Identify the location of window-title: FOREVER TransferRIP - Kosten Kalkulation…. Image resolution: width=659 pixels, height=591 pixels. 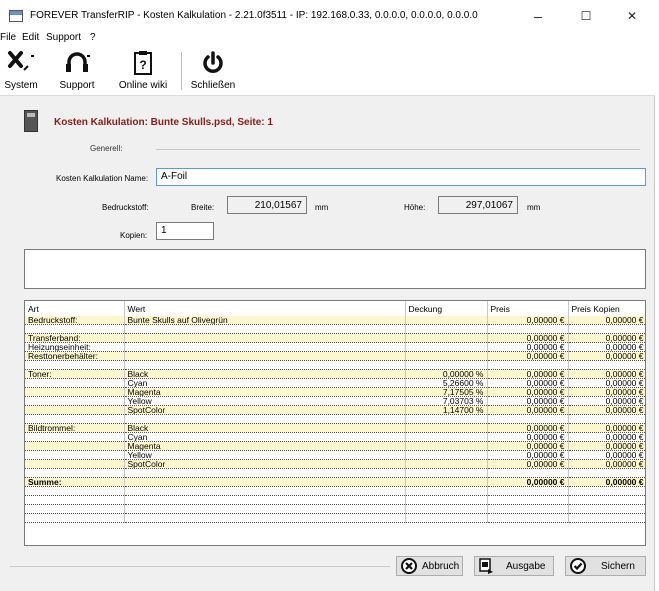
(254, 15).